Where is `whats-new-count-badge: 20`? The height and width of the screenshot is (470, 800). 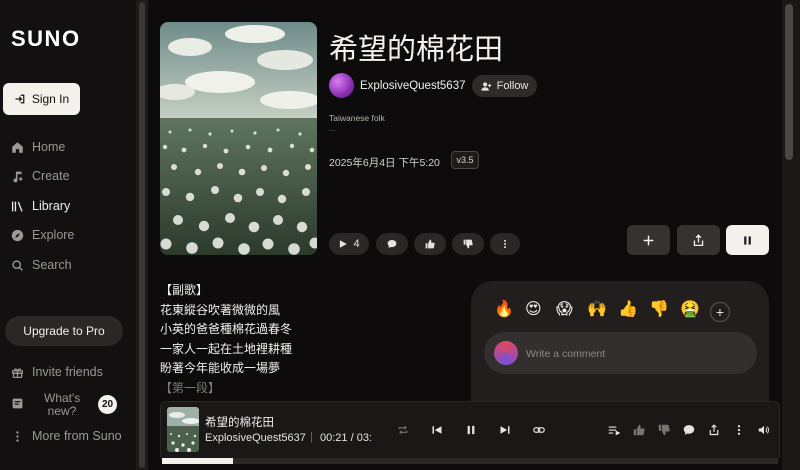 whats-new-count-badge: 20 is located at coordinates (107, 404).